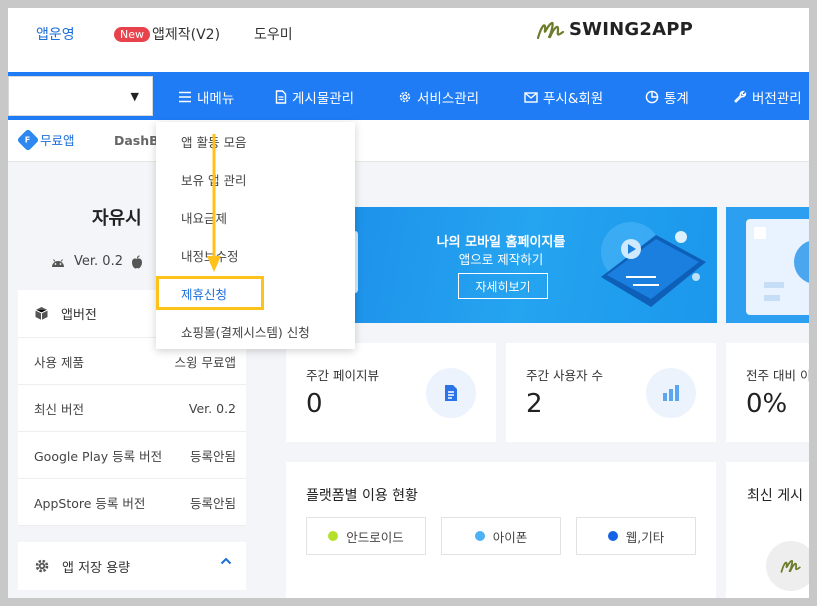 The image size is (817, 606). I want to click on weekly-change-card: 전주 대비 이 0%, so click(767, 392).